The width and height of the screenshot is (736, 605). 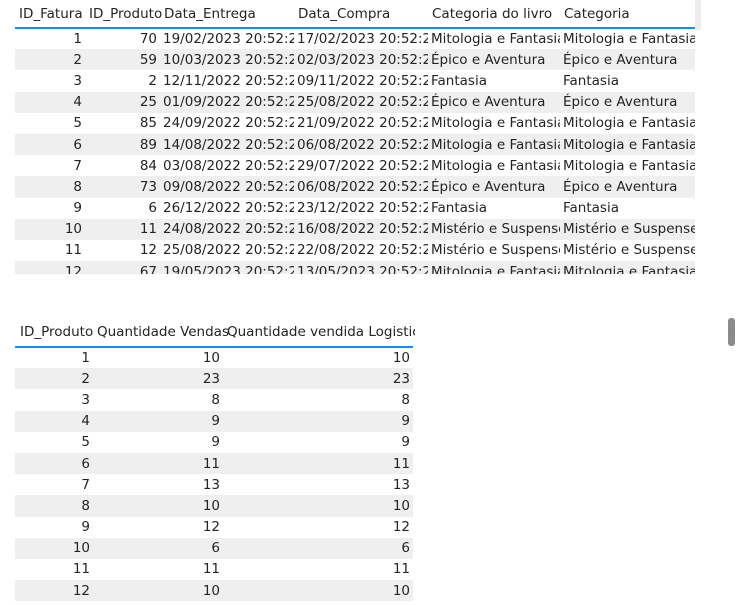 What do you see at coordinates (50, 14) in the screenshot?
I see `column-header-id-fatura: ID_Fatura` at bounding box center [50, 14].